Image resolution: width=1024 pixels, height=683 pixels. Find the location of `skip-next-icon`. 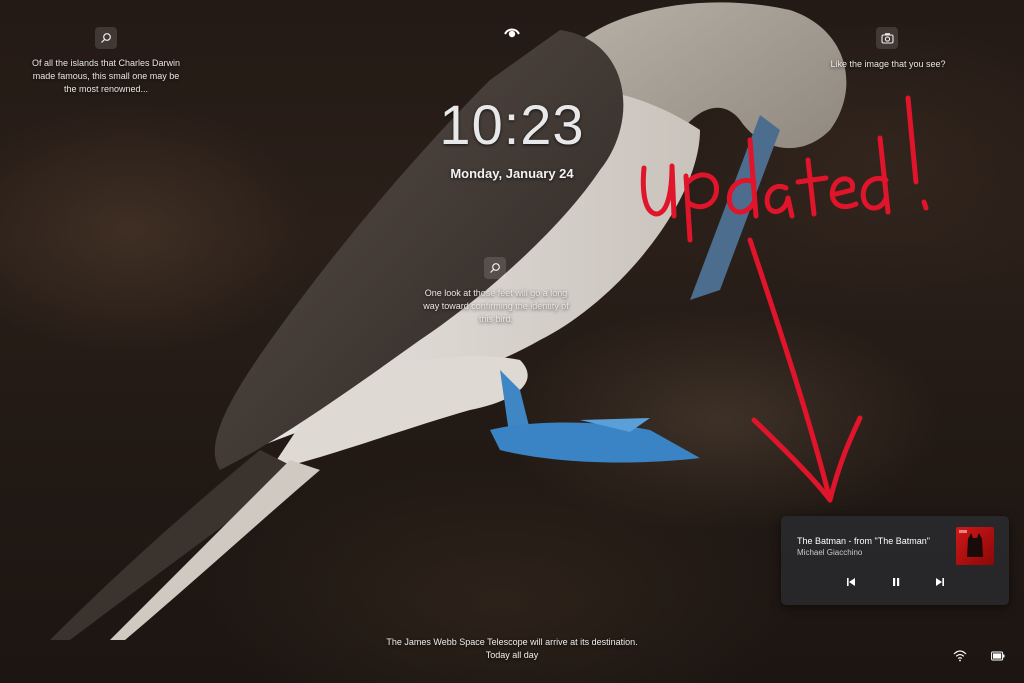

skip-next-icon is located at coordinates (940, 582).